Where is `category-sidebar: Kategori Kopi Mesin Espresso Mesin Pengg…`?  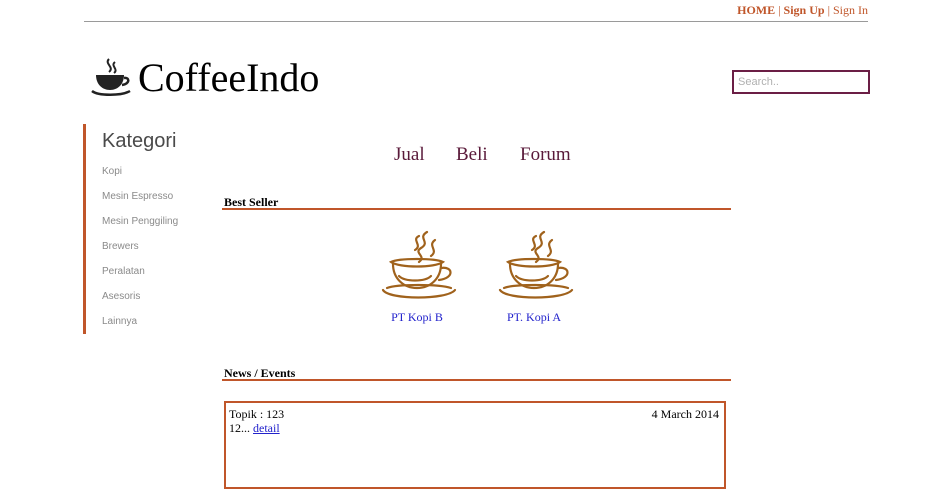 category-sidebar: Kategori Kopi Mesin Espresso Mesin Pengg… is located at coordinates (144, 229).